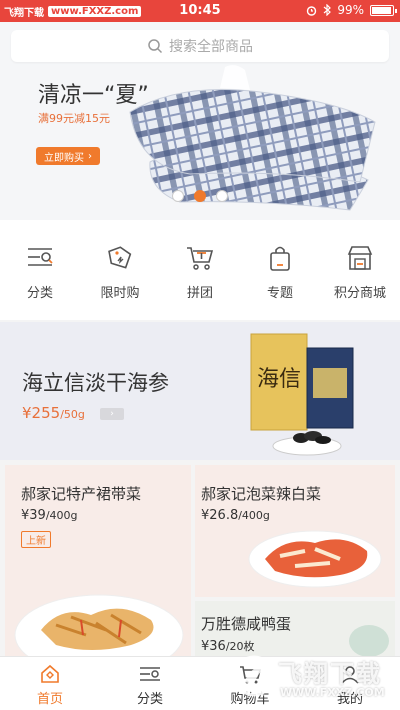  Describe the element at coordinates (360, 258) in the screenshot. I see `points-store-icon` at that location.